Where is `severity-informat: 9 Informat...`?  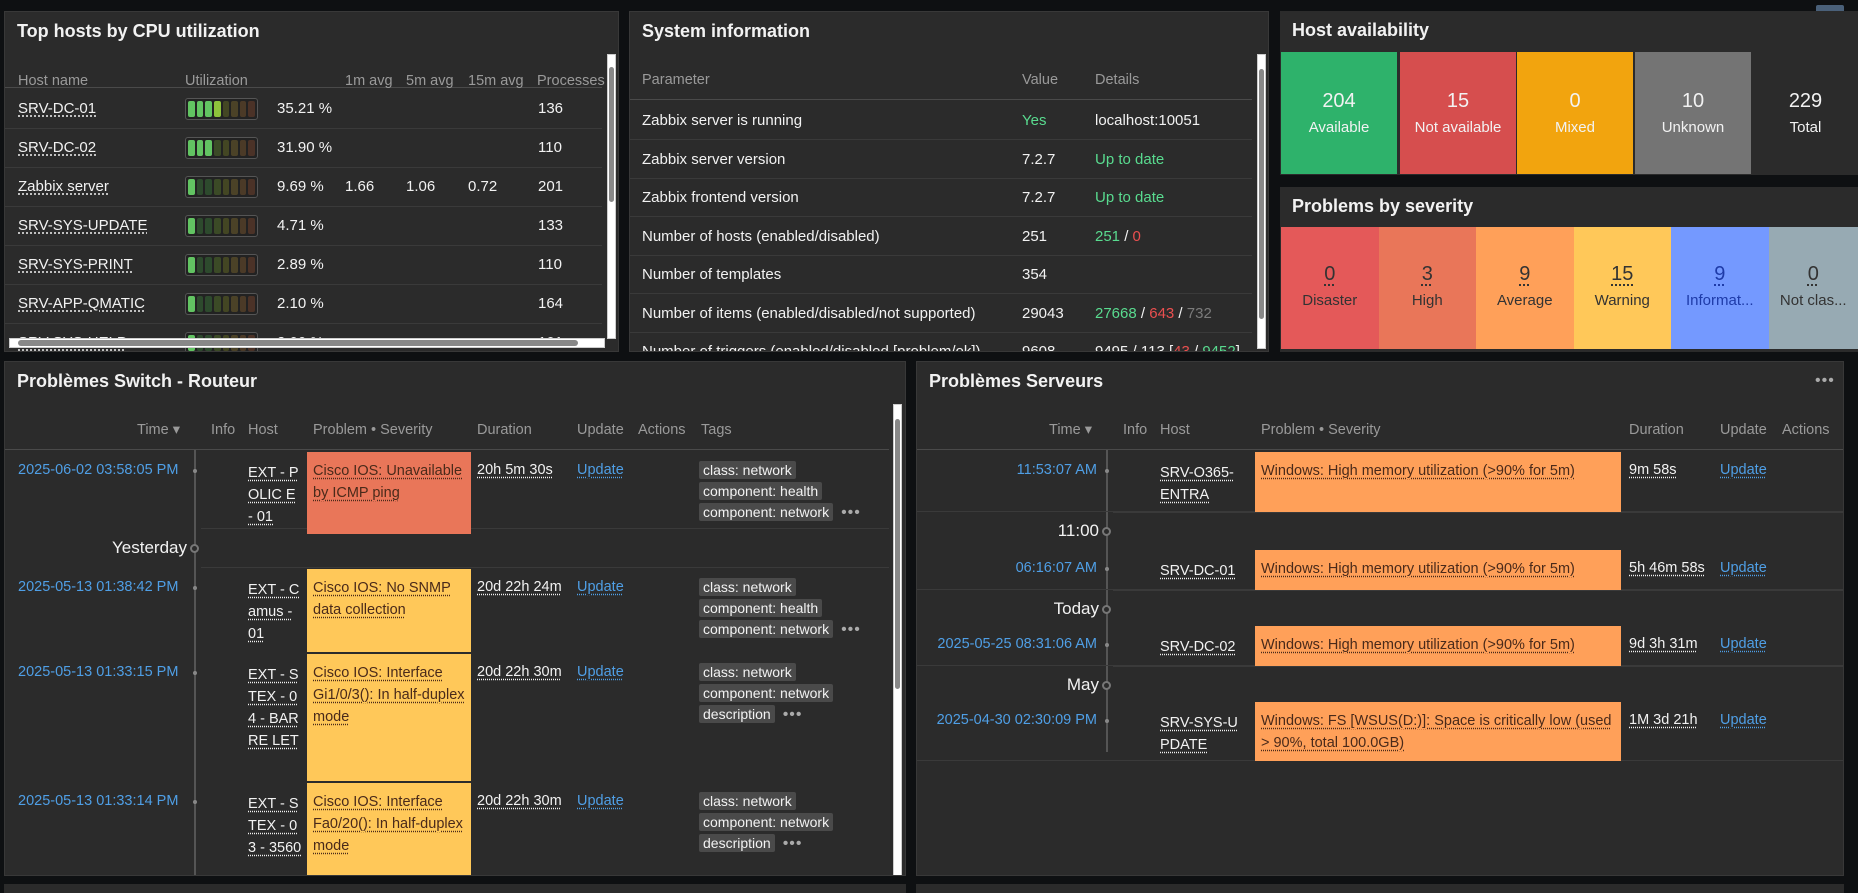
severity-informat: 9 Informat... is located at coordinates (1720, 288).